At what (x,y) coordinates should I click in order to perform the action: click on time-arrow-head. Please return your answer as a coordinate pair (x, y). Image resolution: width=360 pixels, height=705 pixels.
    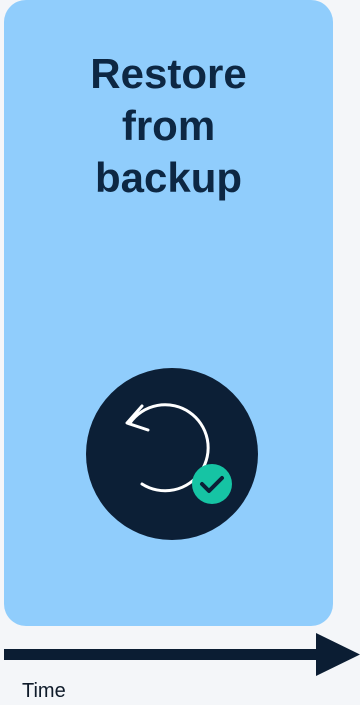
    Looking at the image, I should click on (338, 654).